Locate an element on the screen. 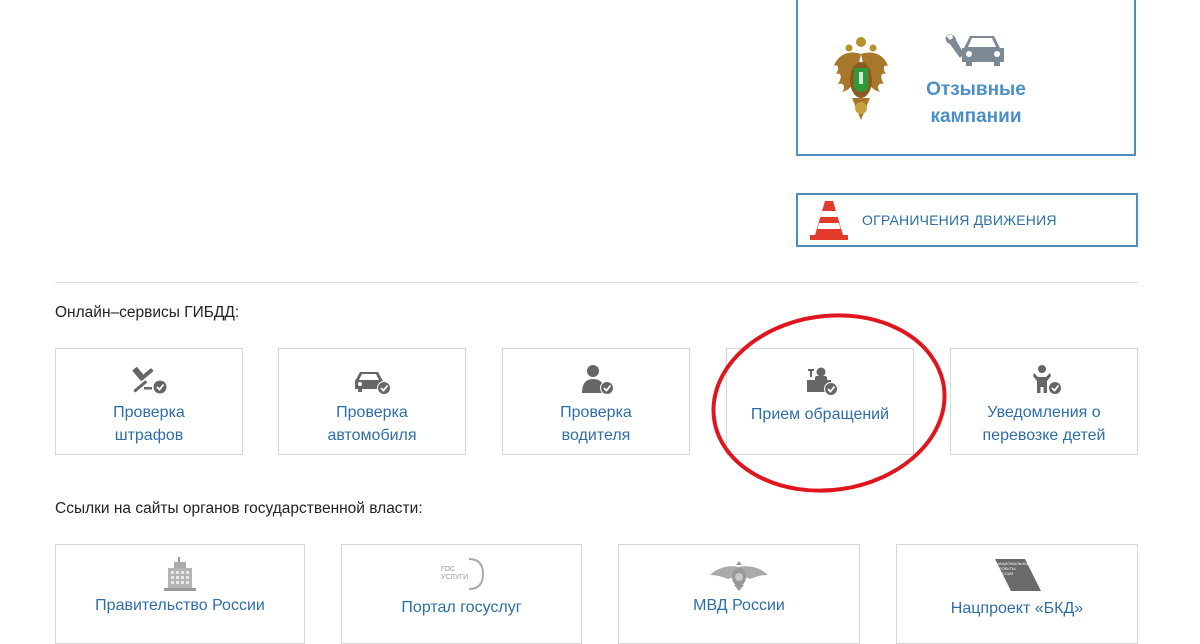 The image size is (1200, 644). recall-campaigns-banner: Отзывные кампании is located at coordinates (966, 78).